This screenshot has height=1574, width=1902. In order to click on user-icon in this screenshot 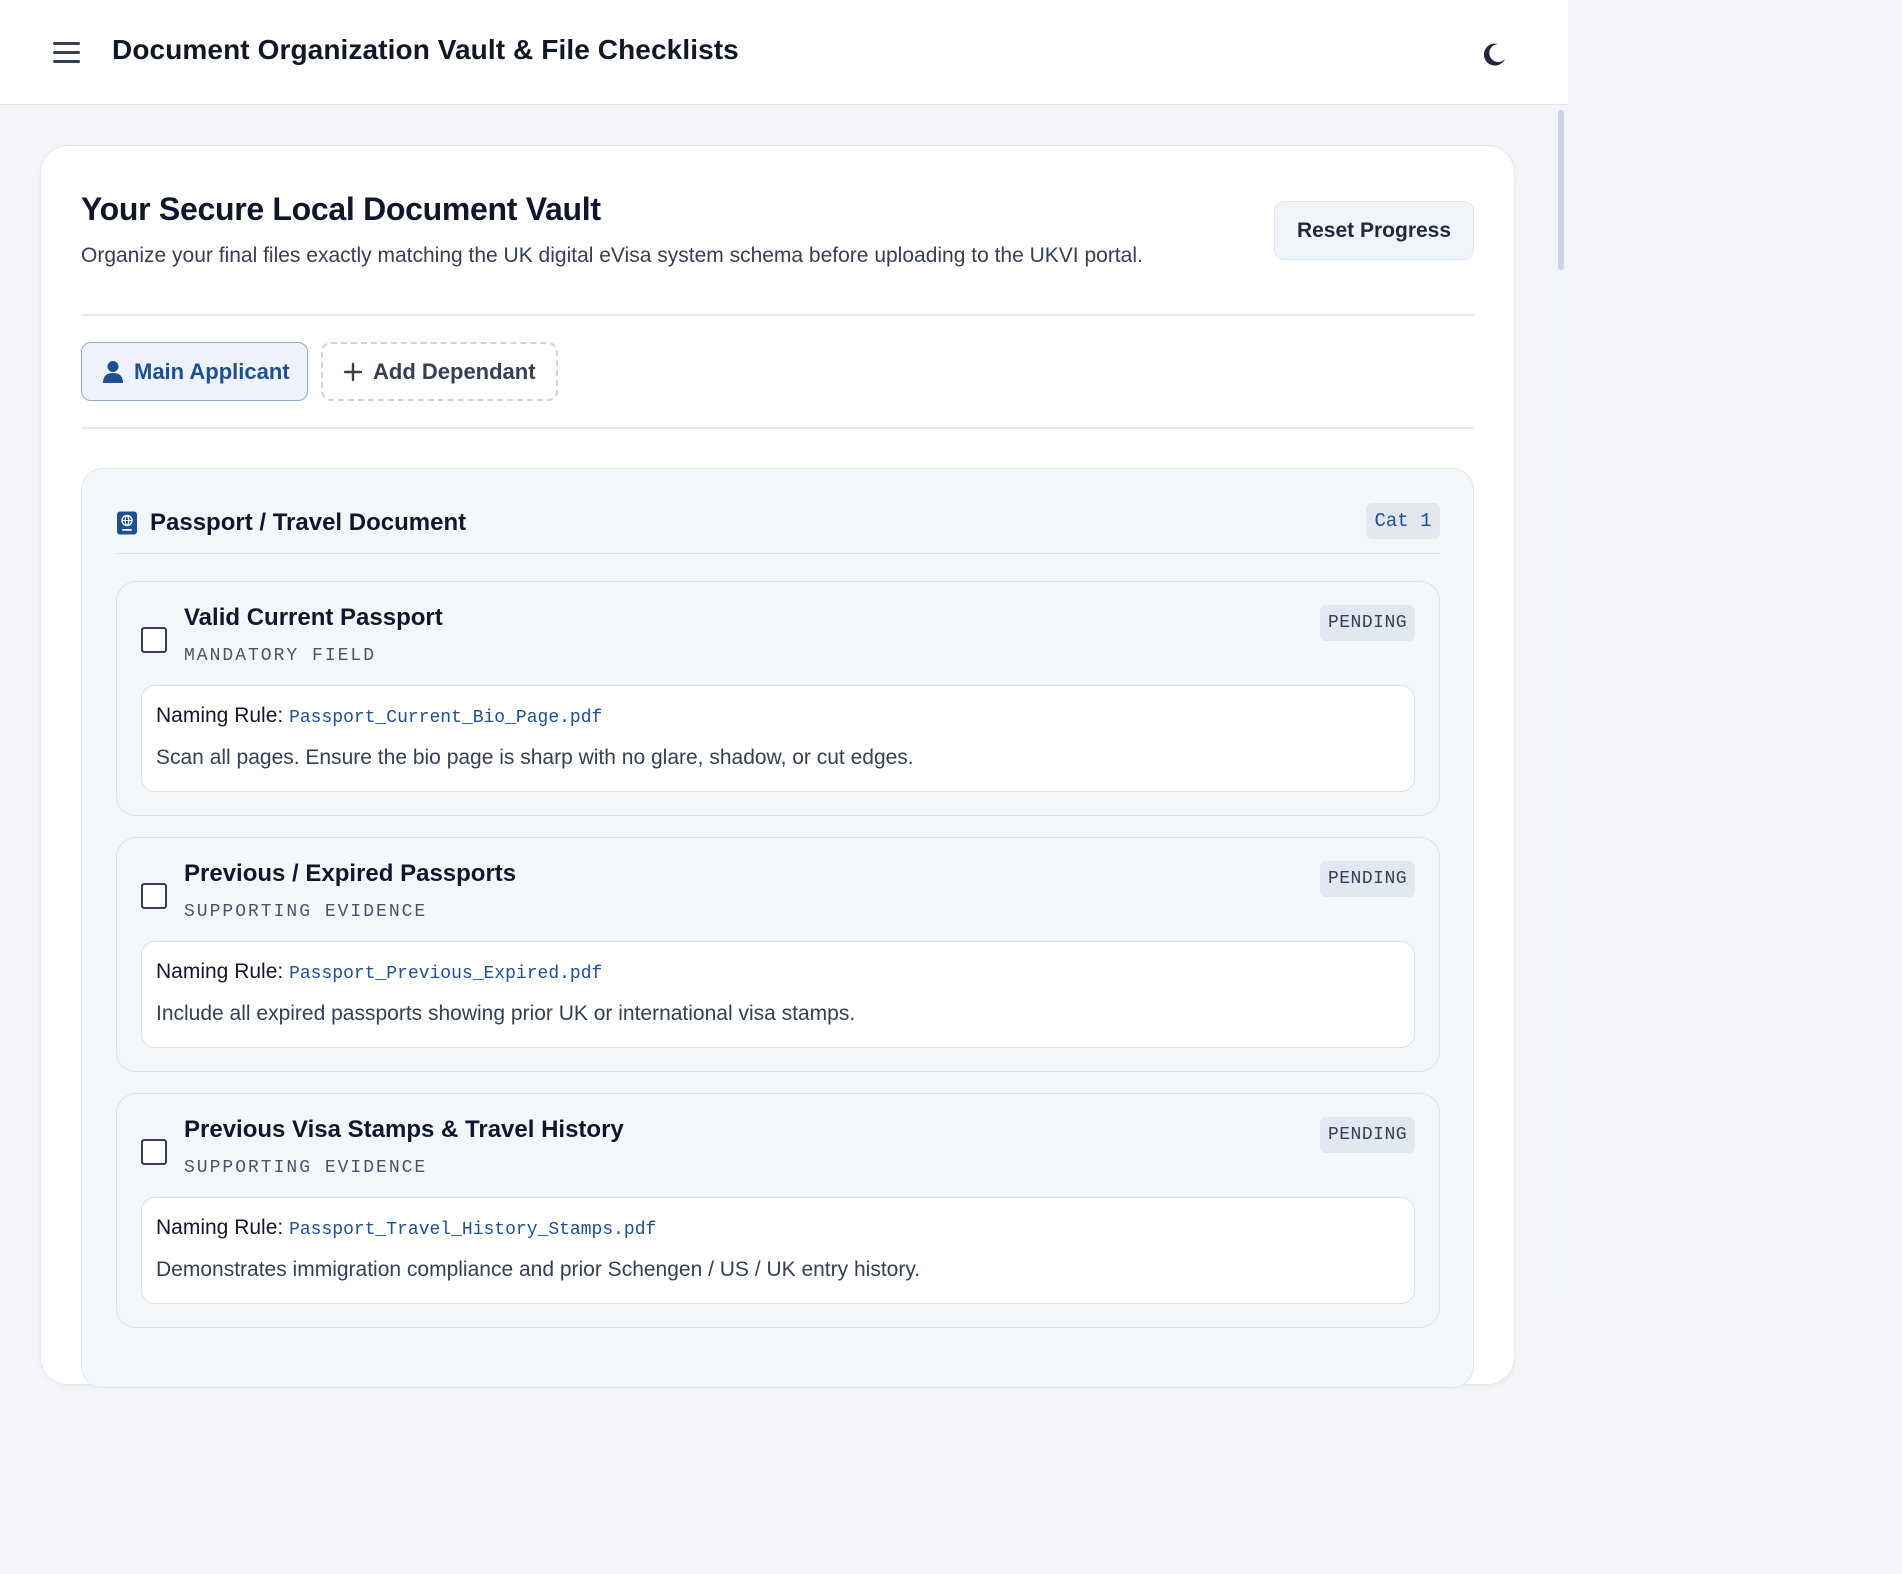, I will do `click(113, 371)`.